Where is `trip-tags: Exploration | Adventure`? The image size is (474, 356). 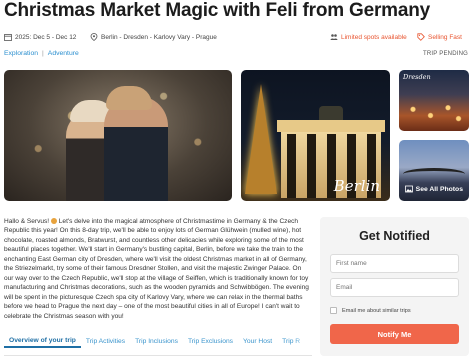 trip-tags: Exploration | Adventure is located at coordinates (41, 53).